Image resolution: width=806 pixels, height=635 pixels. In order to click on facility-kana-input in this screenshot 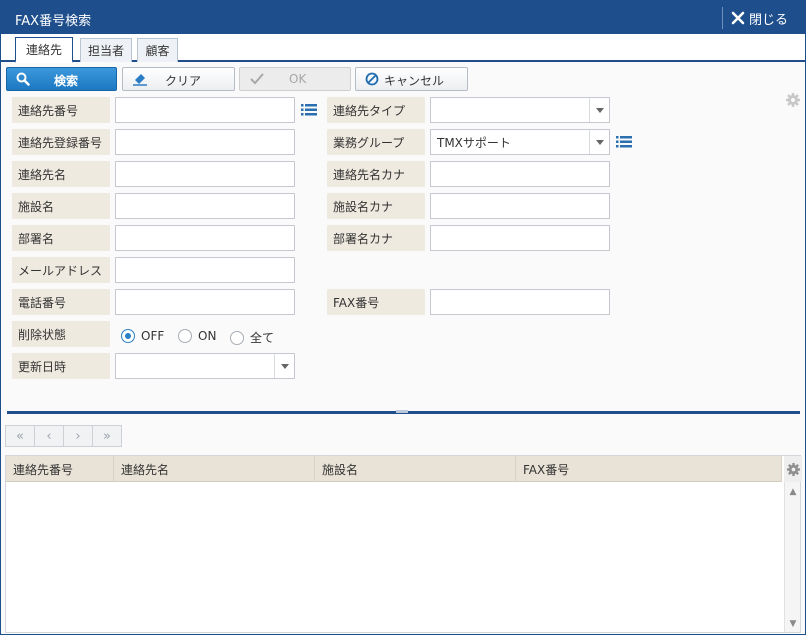, I will do `click(520, 206)`.